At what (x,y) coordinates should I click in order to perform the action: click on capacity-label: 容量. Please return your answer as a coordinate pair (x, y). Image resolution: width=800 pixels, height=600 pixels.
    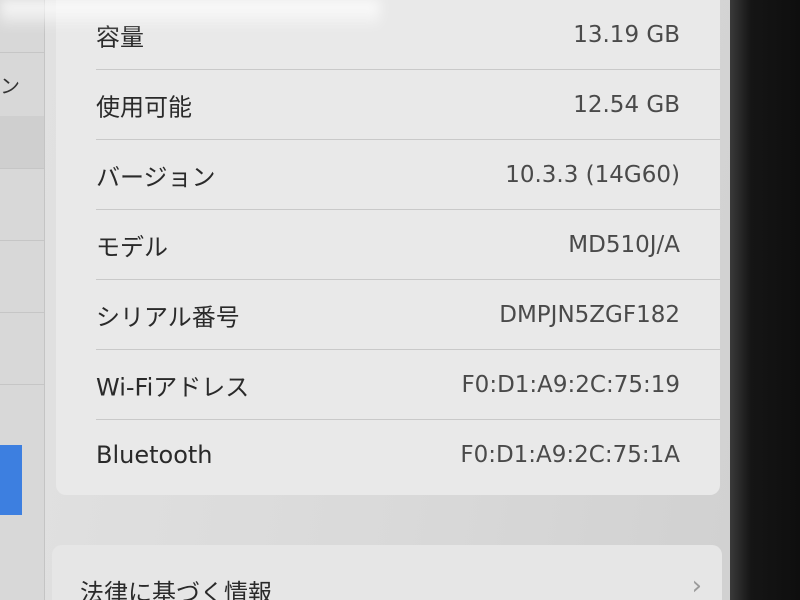
    Looking at the image, I should click on (120, 37).